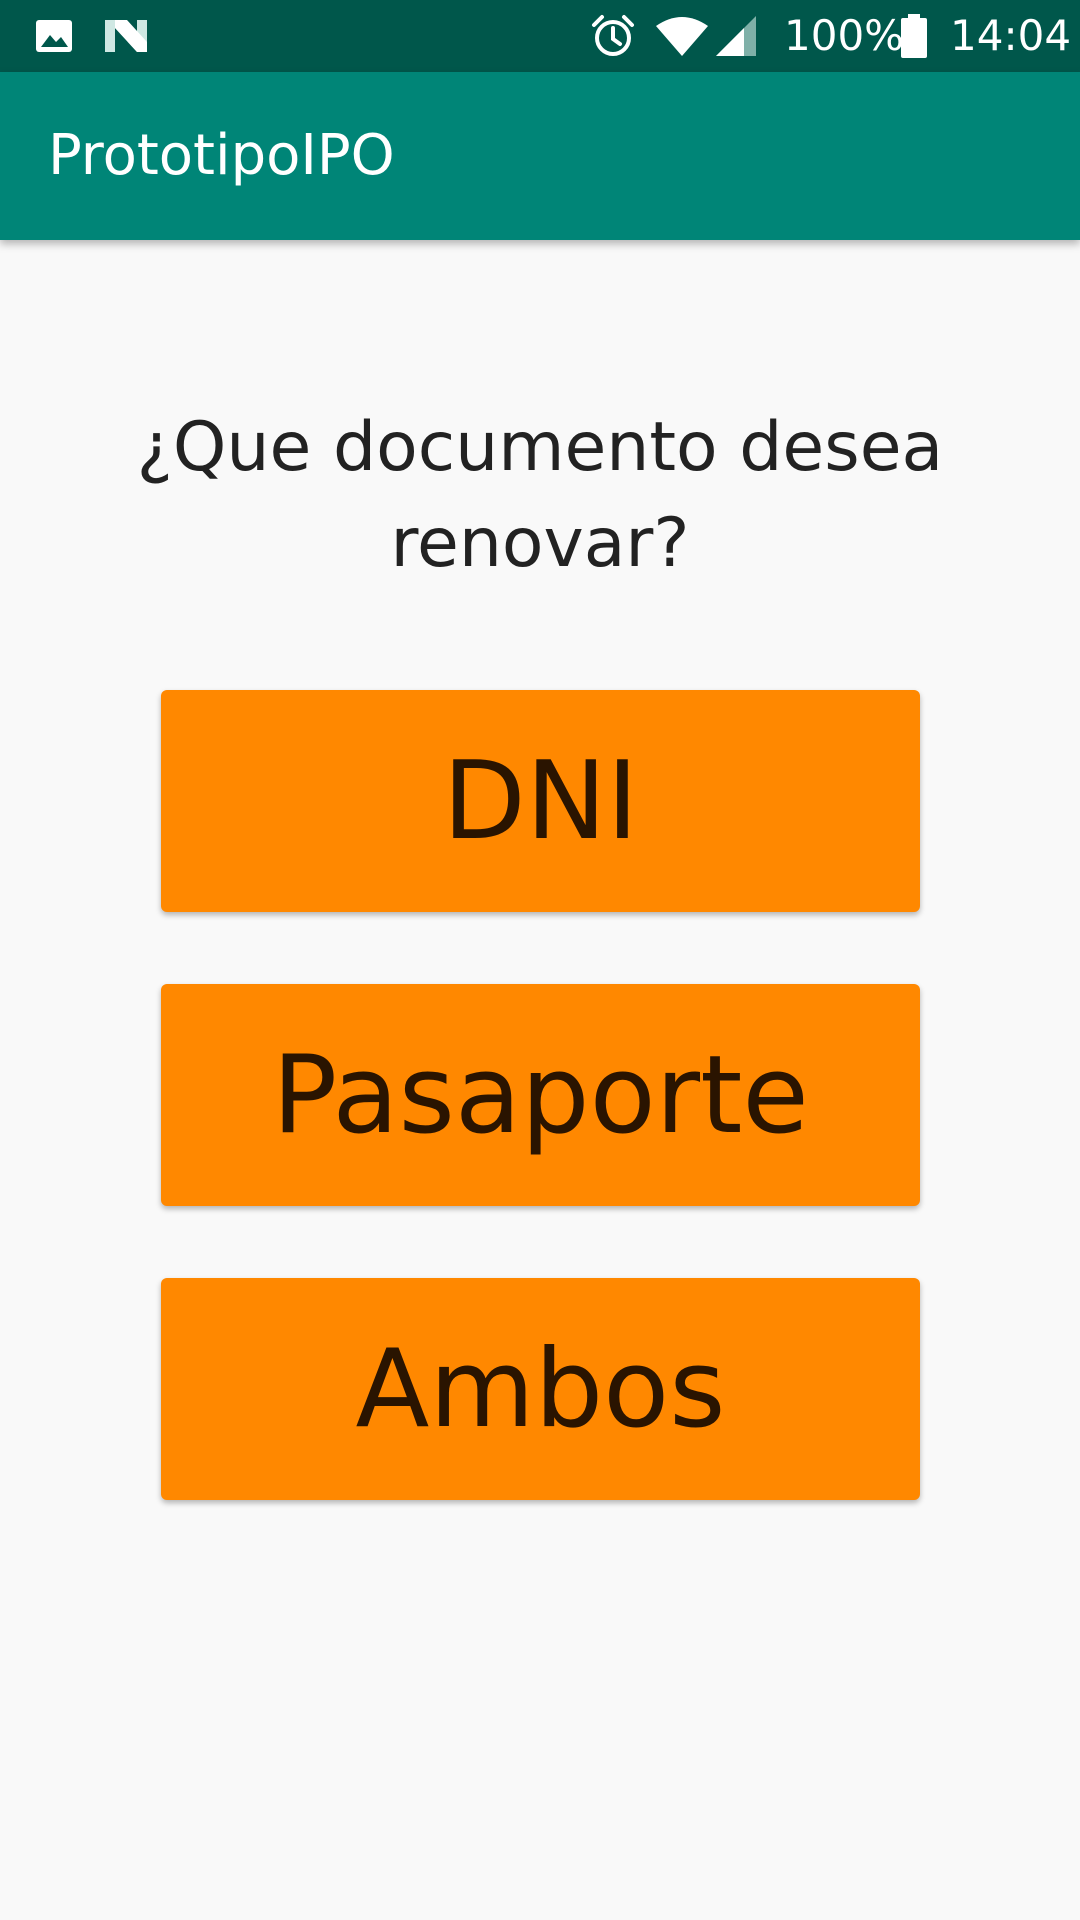  What do you see at coordinates (540, 801) in the screenshot?
I see `dni-button: DNI` at bounding box center [540, 801].